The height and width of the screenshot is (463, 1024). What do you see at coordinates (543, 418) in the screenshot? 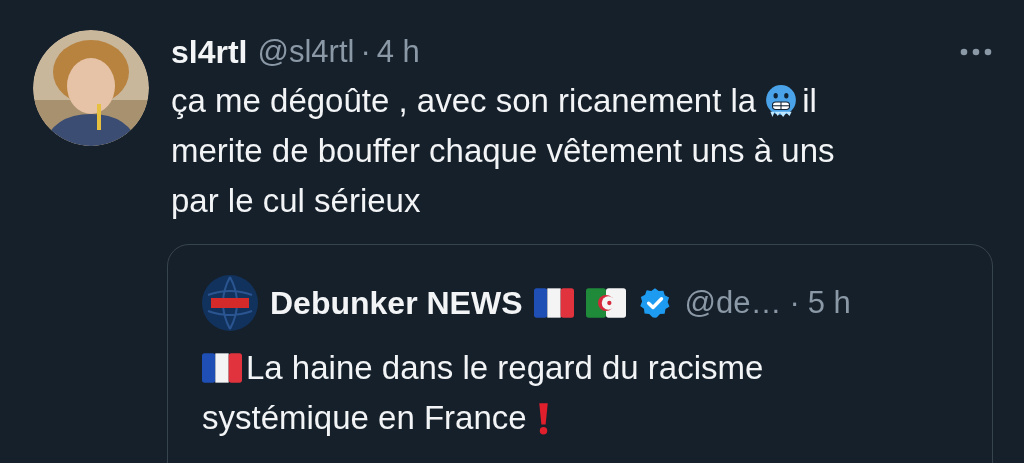
I see `exclamation-icon` at bounding box center [543, 418].